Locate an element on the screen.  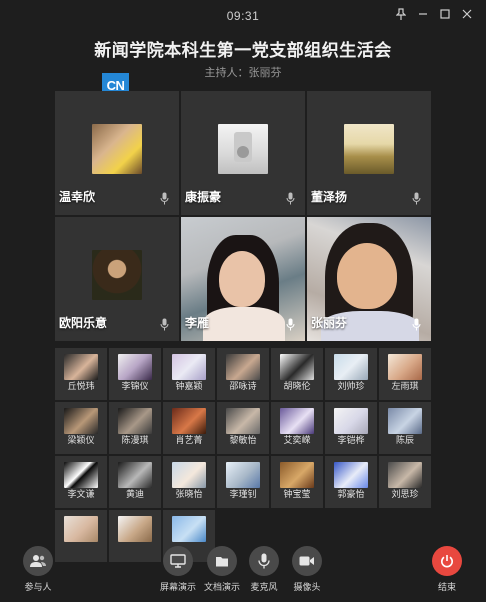
participant-thumb: 黄迪 is located at coordinates (135, 482).